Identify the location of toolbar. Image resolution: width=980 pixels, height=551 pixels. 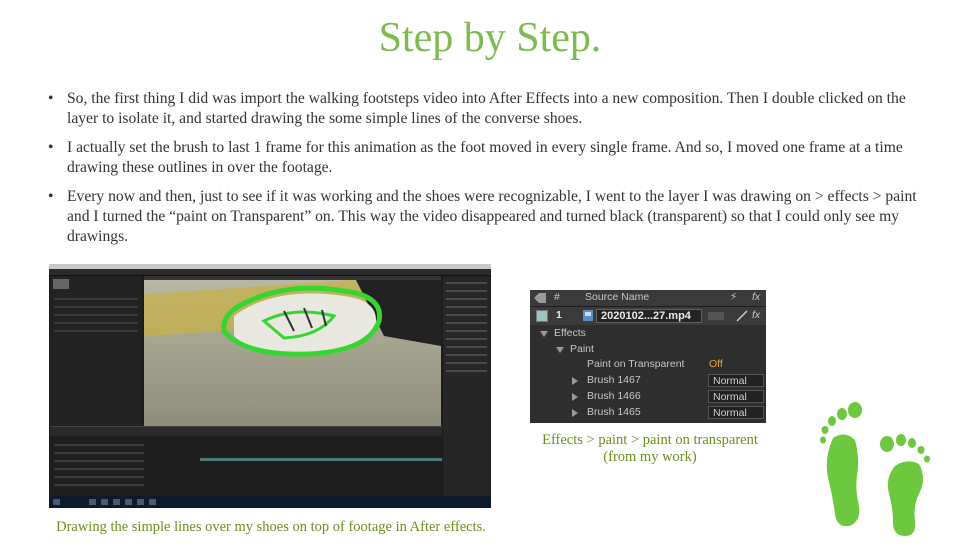
(270, 272).